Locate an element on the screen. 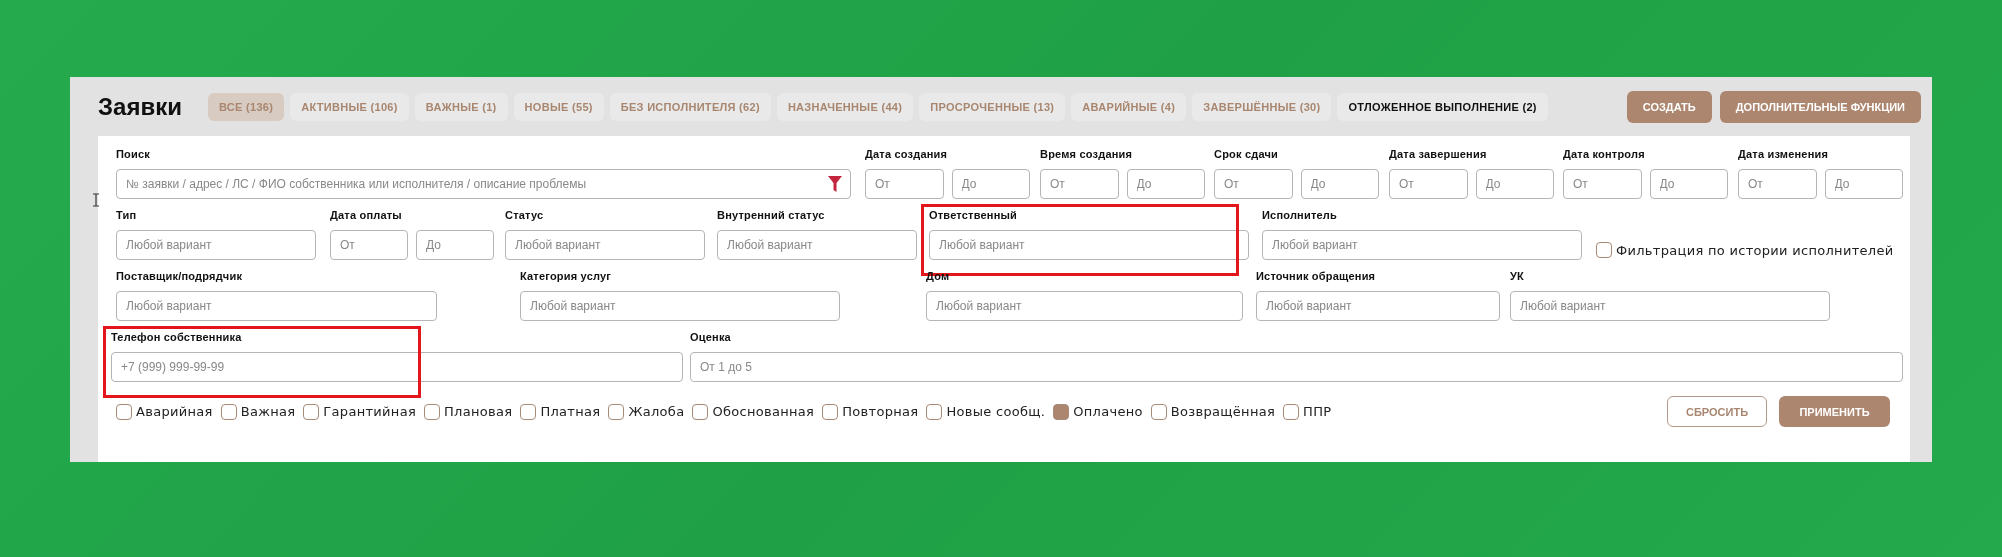 The height and width of the screenshot is (557, 2002). checkbox-label: Возвращённая is located at coordinates (1223, 411).